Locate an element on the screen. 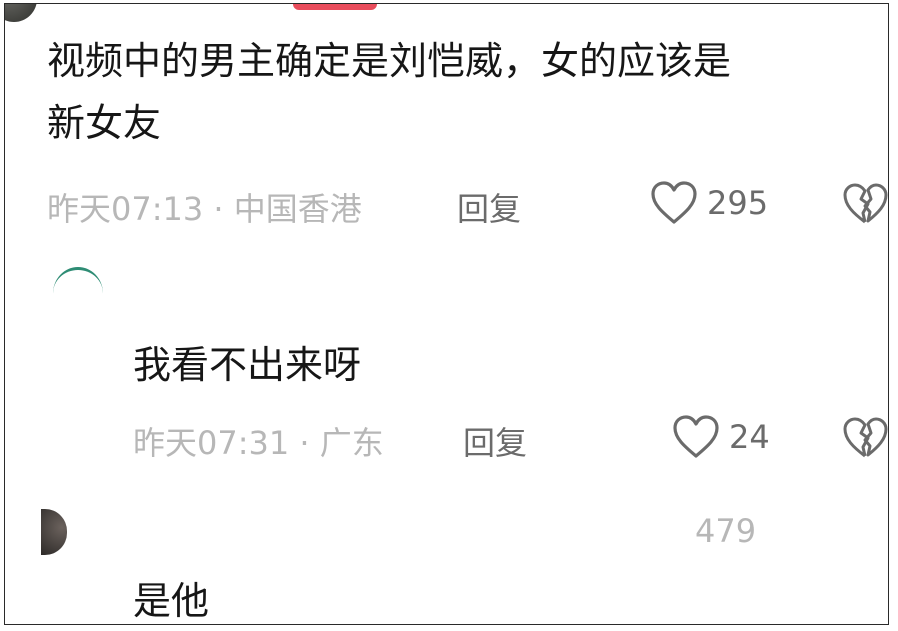  user-badge is located at coordinates (335, 7).